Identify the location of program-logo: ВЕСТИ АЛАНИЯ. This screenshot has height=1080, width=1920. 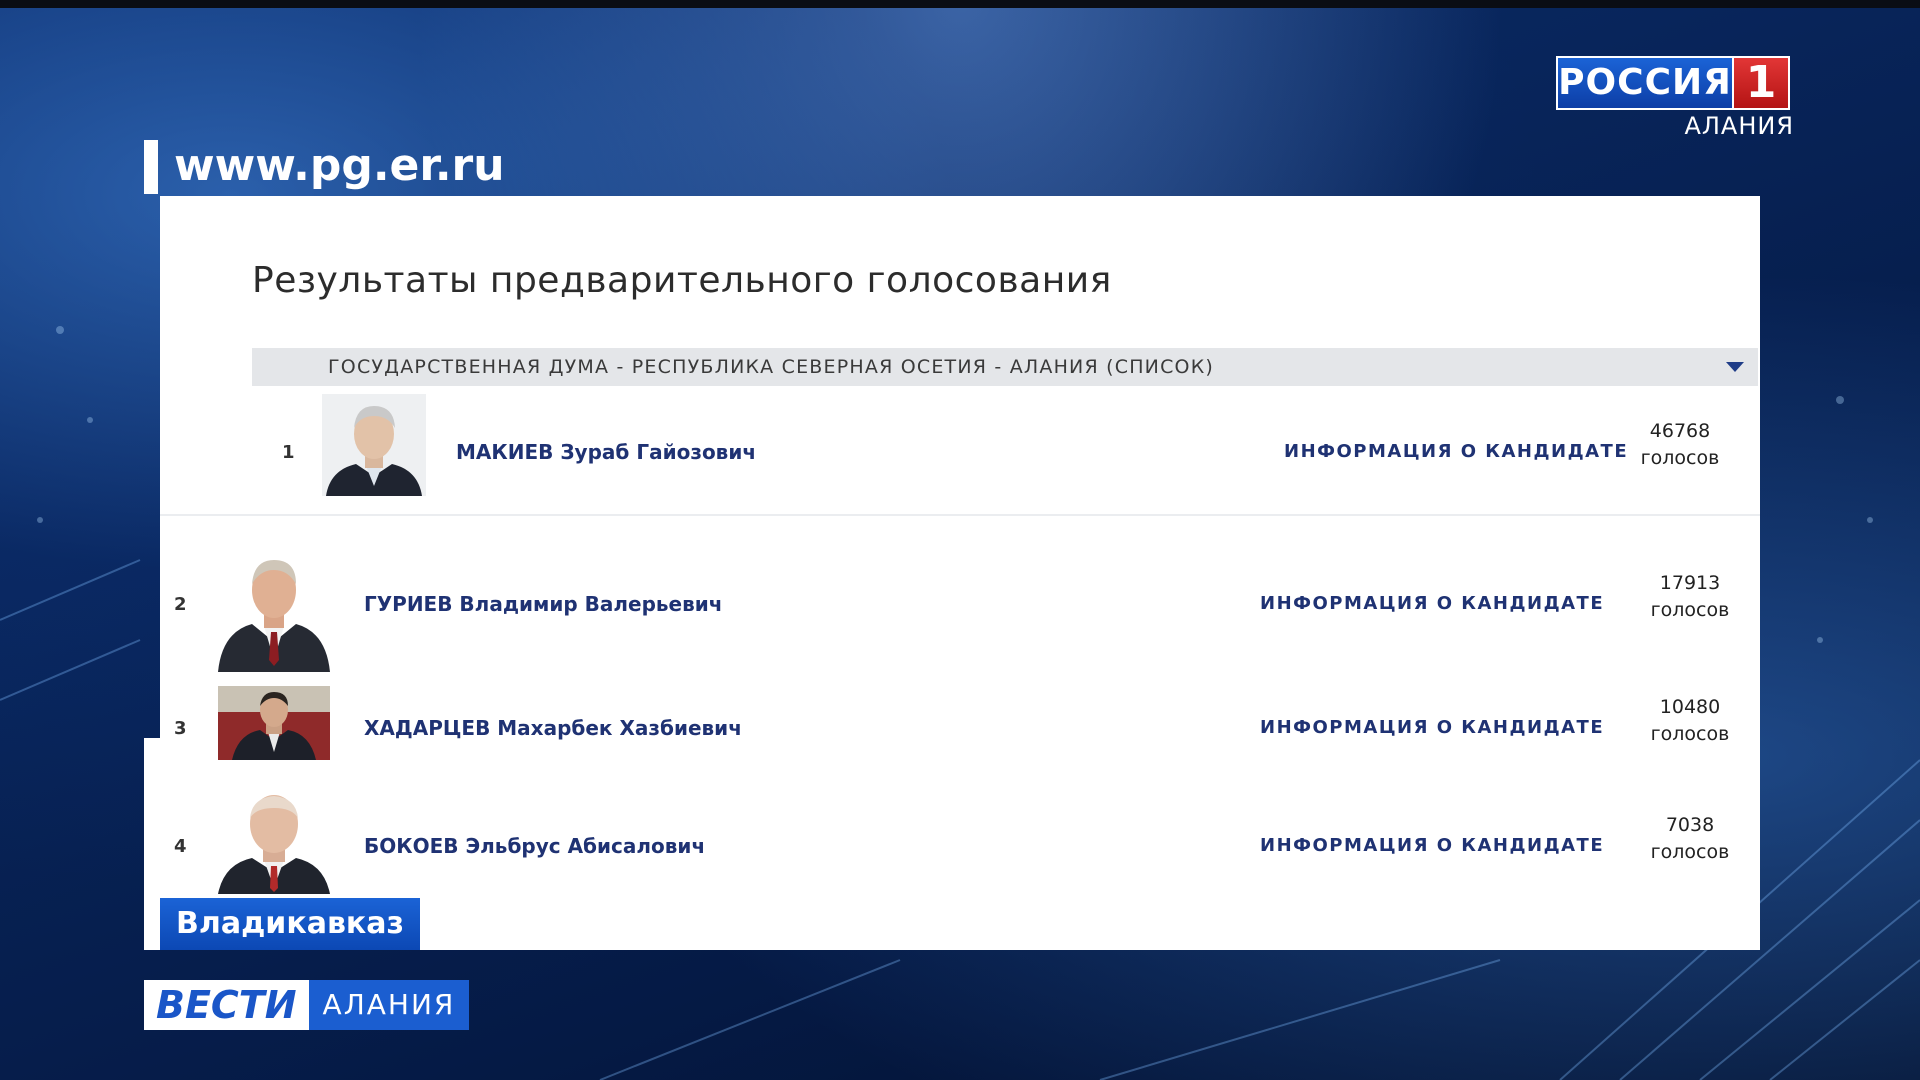
(307, 1005).